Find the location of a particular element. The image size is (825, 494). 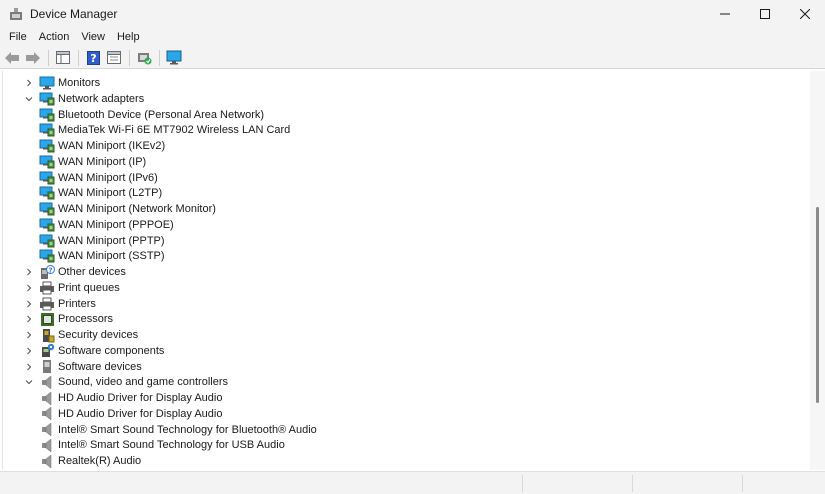

forward-button is located at coordinates (33, 58).